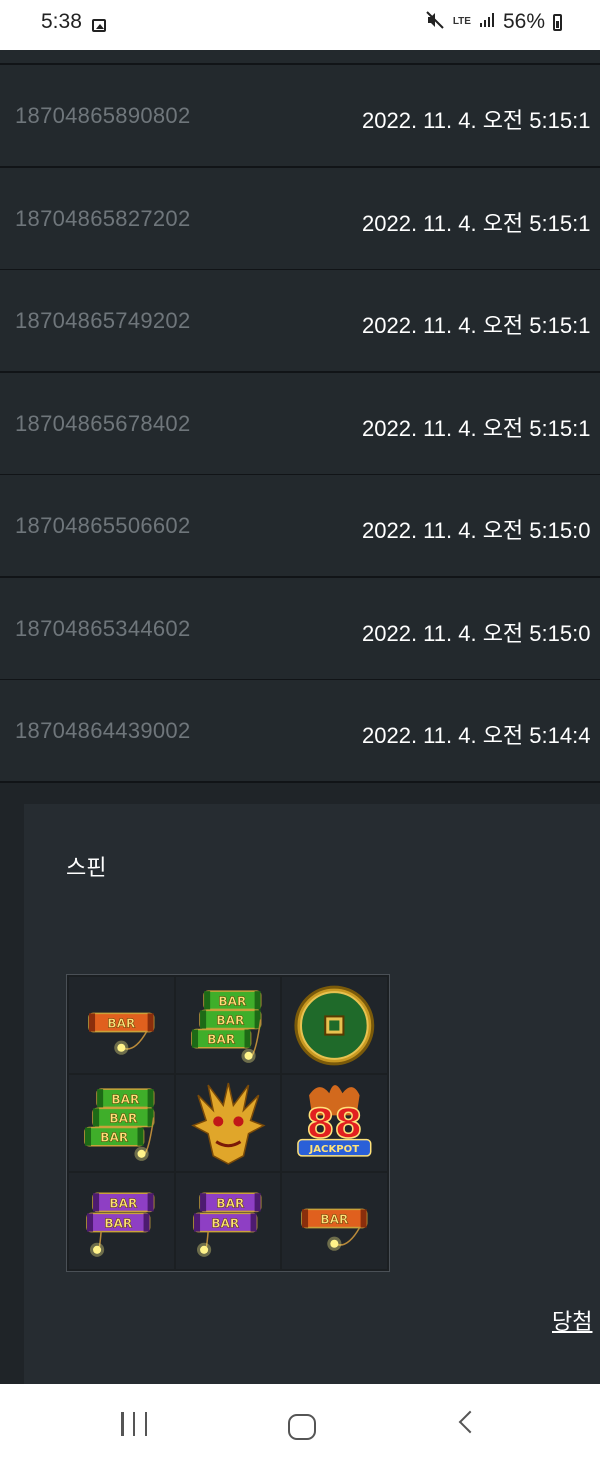  Describe the element at coordinates (86, 868) in the screenshot. I see `spin-label: 스핀` at that location.